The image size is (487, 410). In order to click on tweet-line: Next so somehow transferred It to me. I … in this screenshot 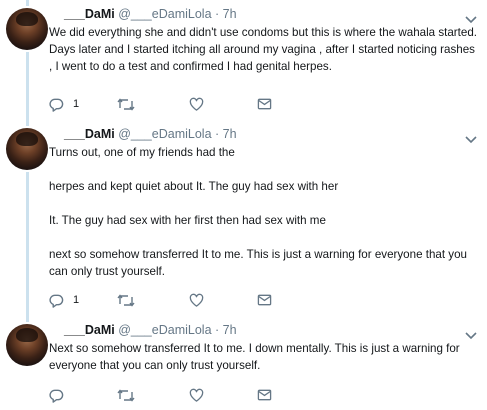, I will do `click(254, 357)`.